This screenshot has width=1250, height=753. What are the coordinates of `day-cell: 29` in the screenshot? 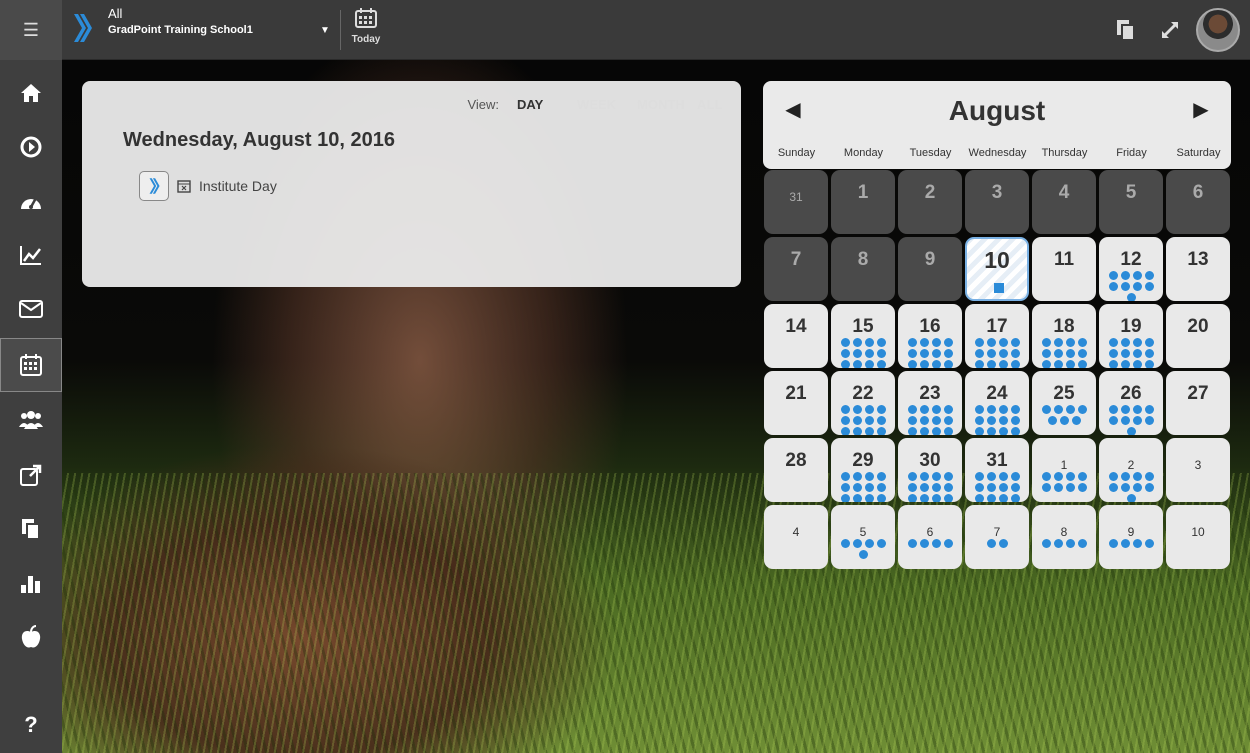 It's located at (863, 470).